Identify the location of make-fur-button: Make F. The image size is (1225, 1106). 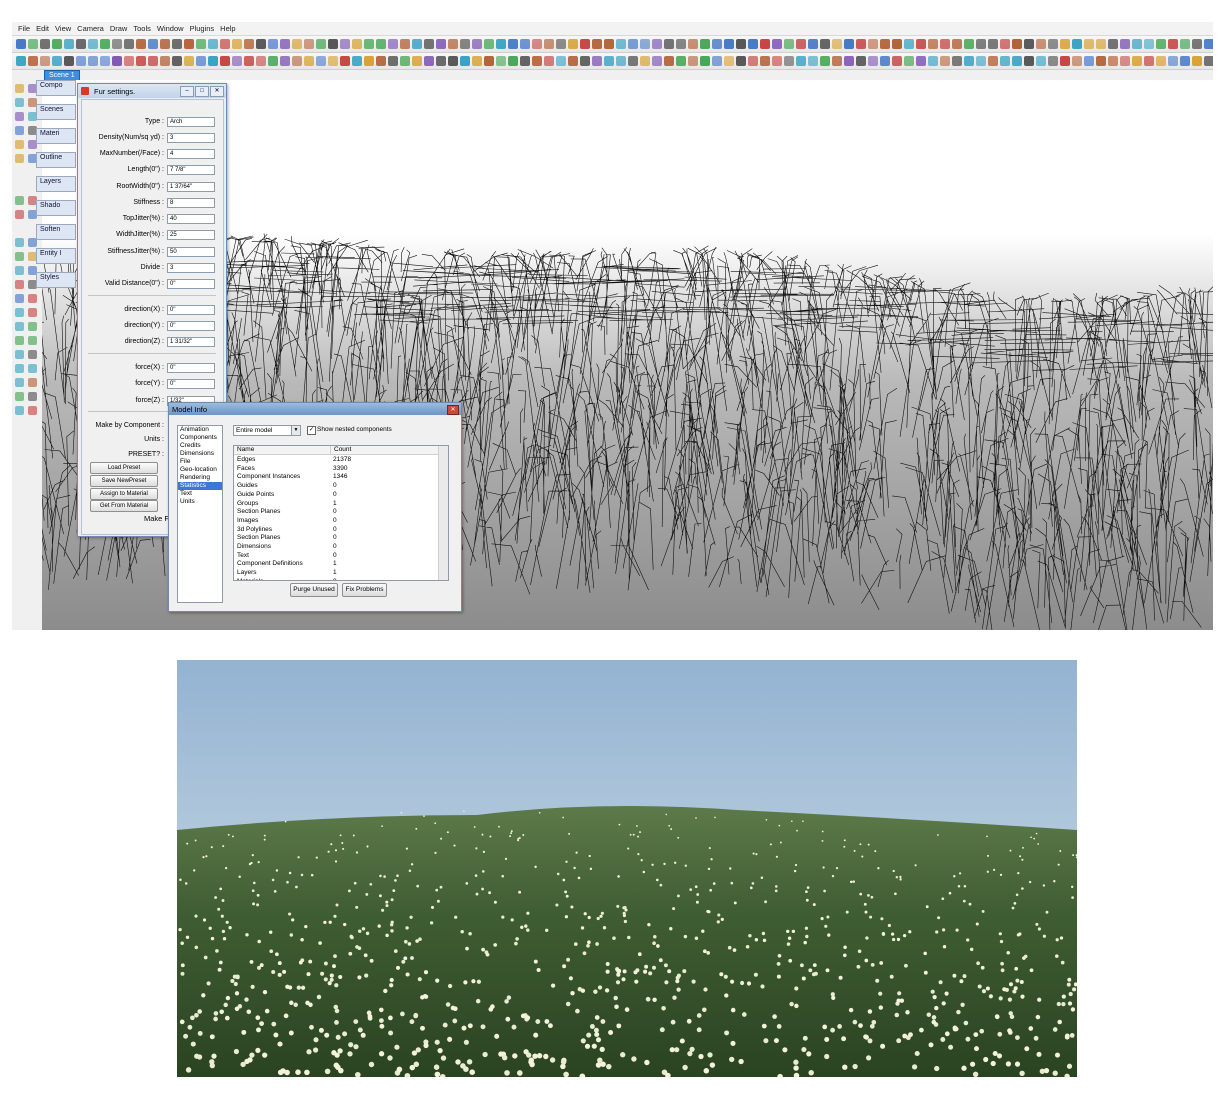
(156, 518).